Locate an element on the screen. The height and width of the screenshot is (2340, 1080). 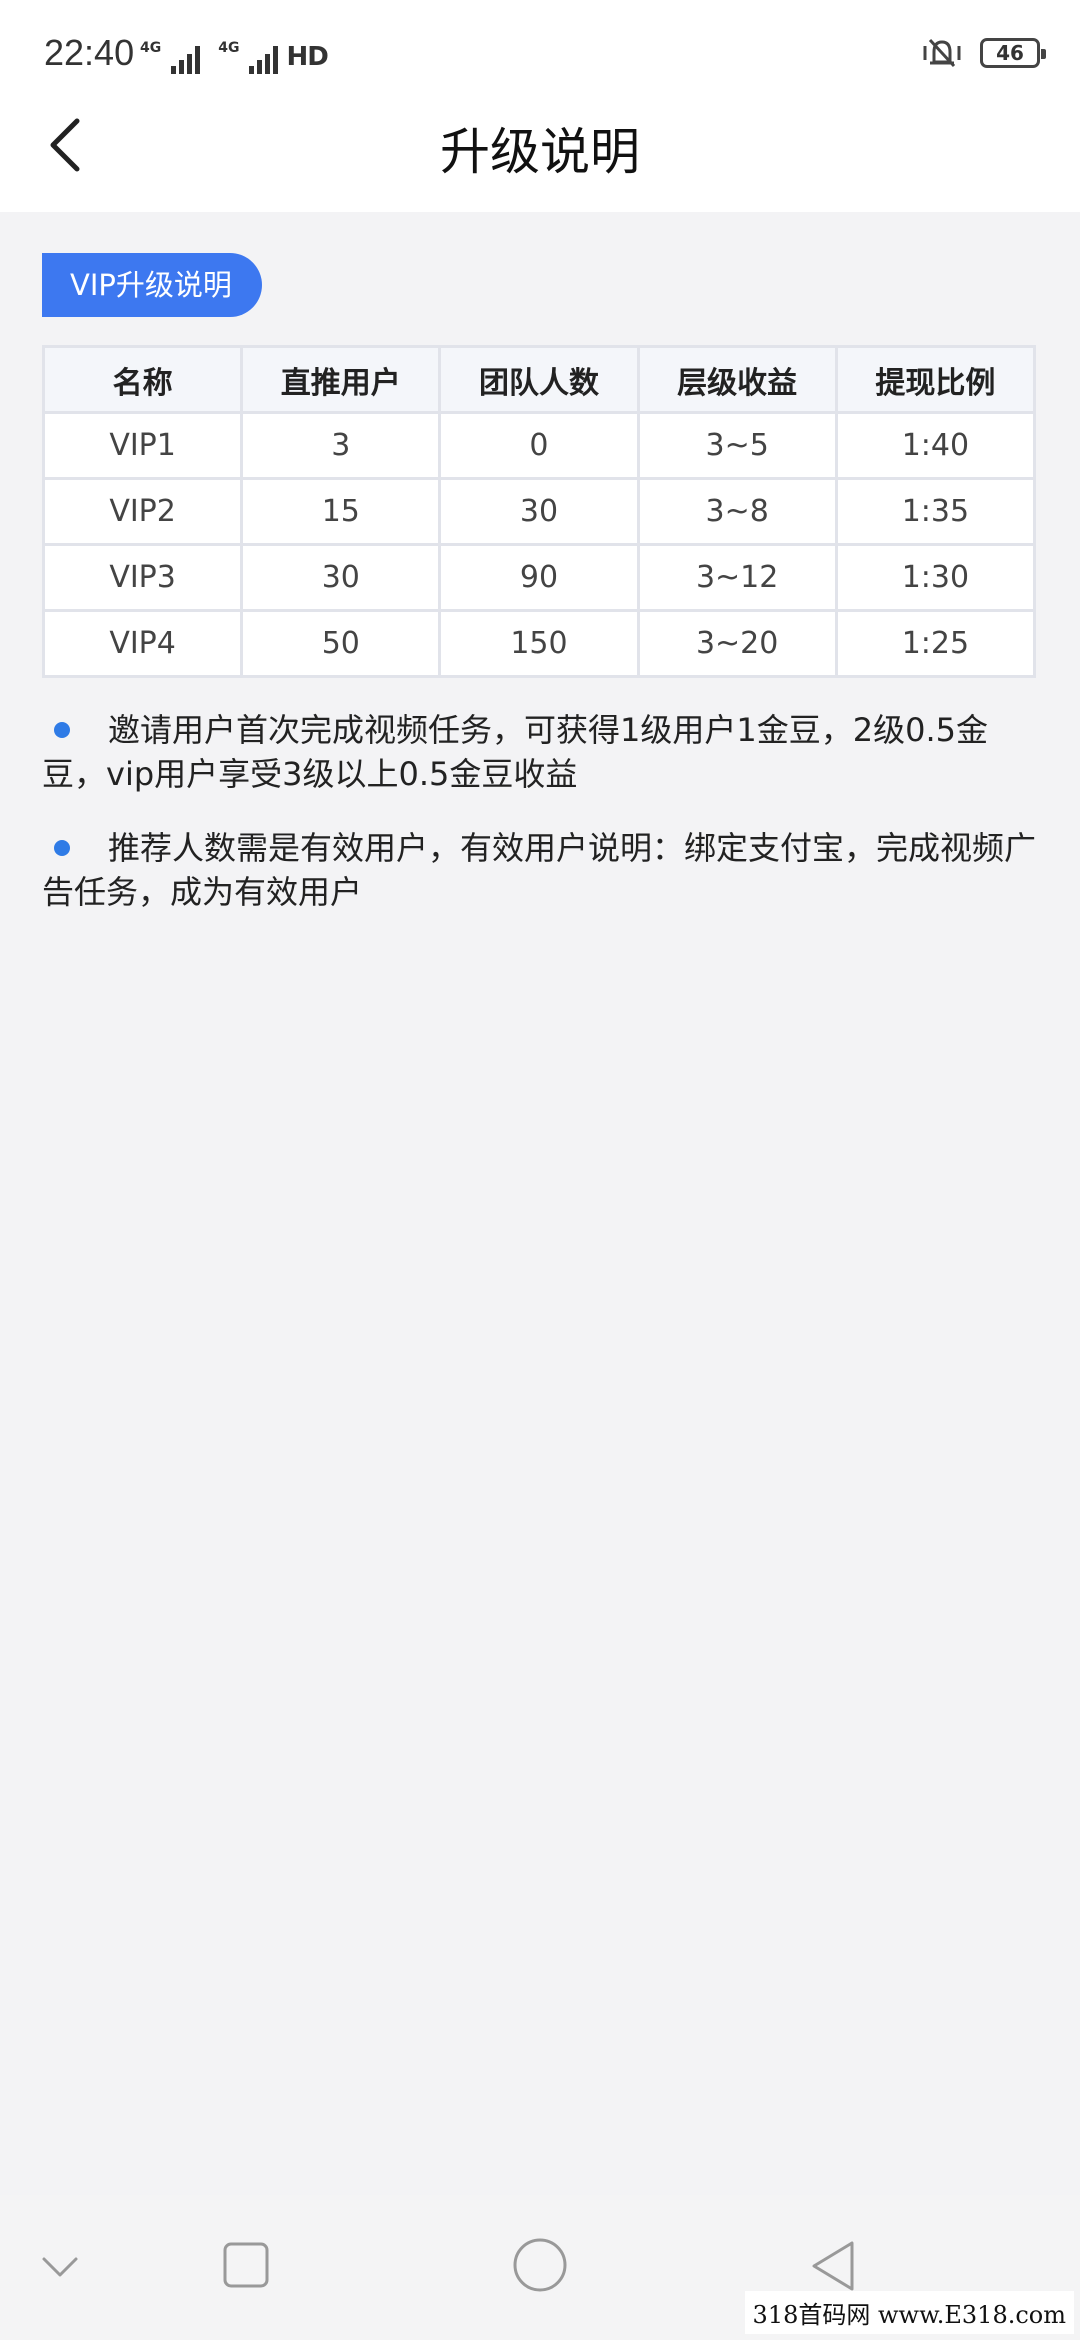
table-cell: 3~5 is located at coordinates (737, 445).